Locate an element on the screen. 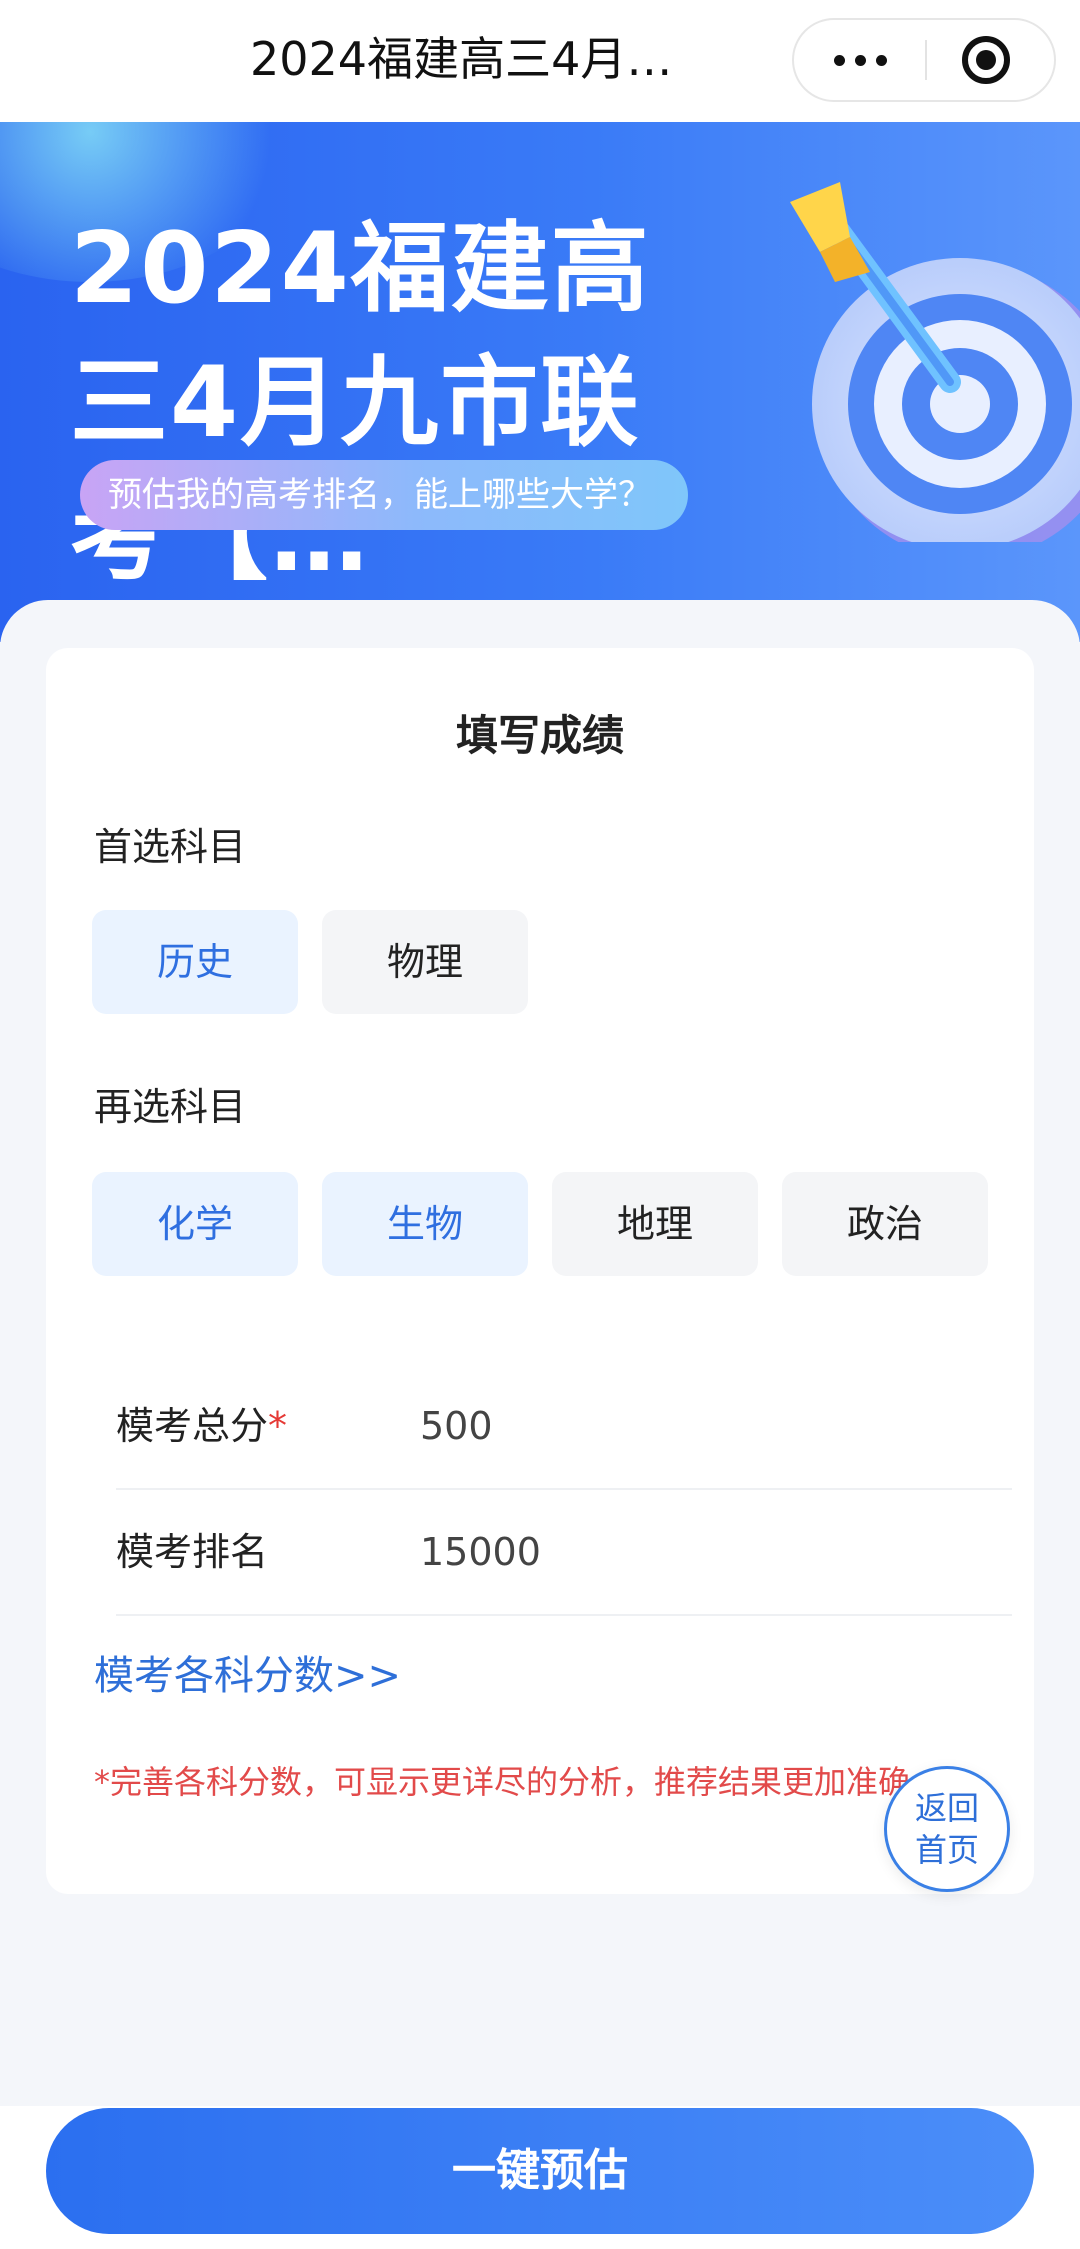 The image size is (1080, 2249). capsule-divider is located at coordinates (926, 60).